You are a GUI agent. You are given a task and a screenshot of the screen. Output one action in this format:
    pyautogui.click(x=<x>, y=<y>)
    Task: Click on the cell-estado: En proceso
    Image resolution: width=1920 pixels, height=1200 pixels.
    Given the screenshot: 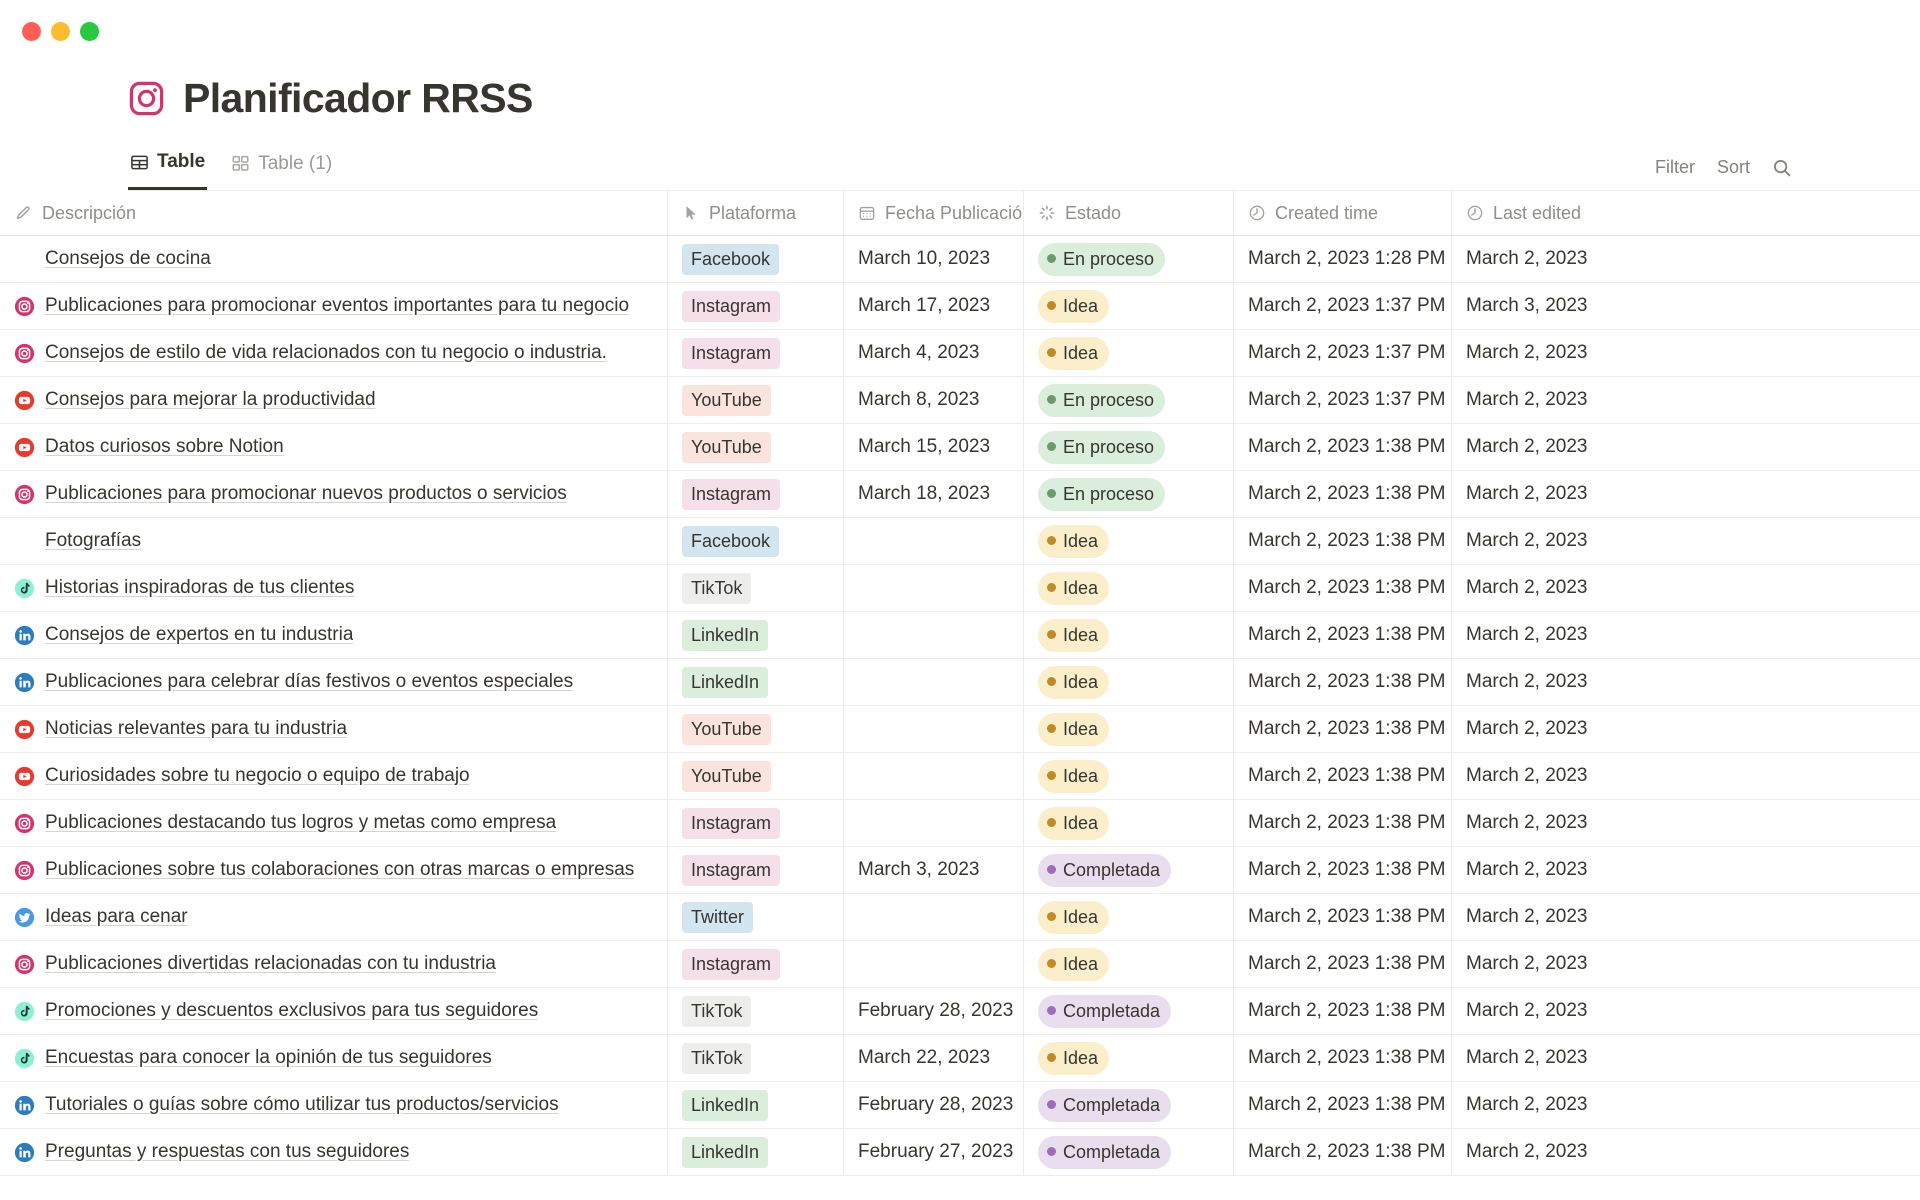 What is the action you would take?
    pyautogui.click(x=1129, y=400)
    